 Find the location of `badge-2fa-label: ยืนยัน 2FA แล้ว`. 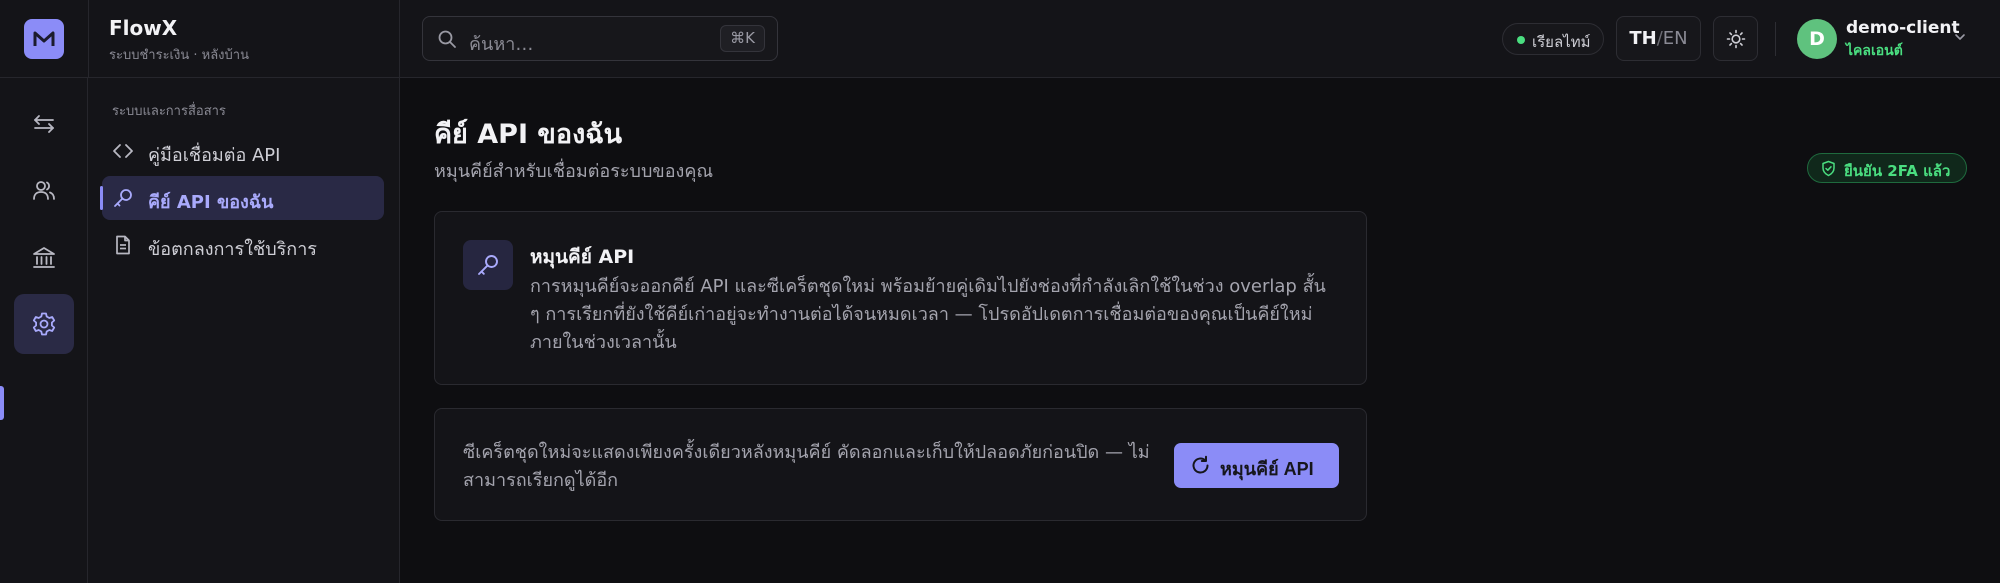

badge-2fa-label: ยืนยัน 2FA แล้ว is located at coordinates (1897, 171).